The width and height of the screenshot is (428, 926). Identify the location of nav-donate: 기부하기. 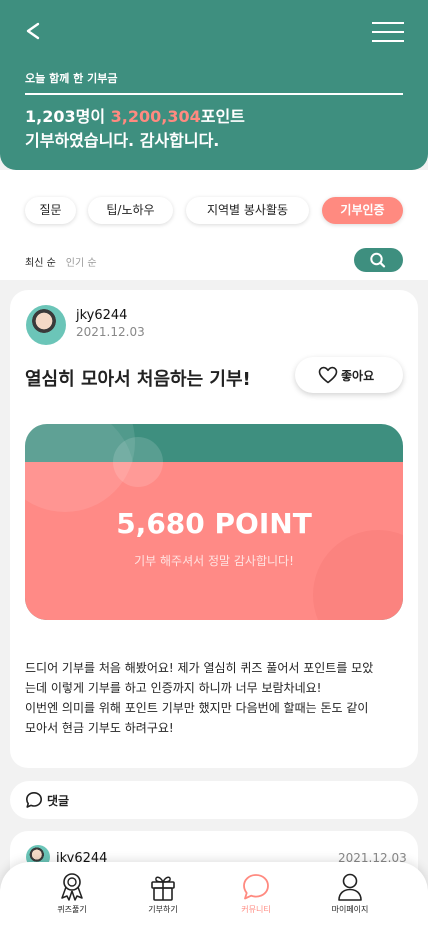
(163, 897).